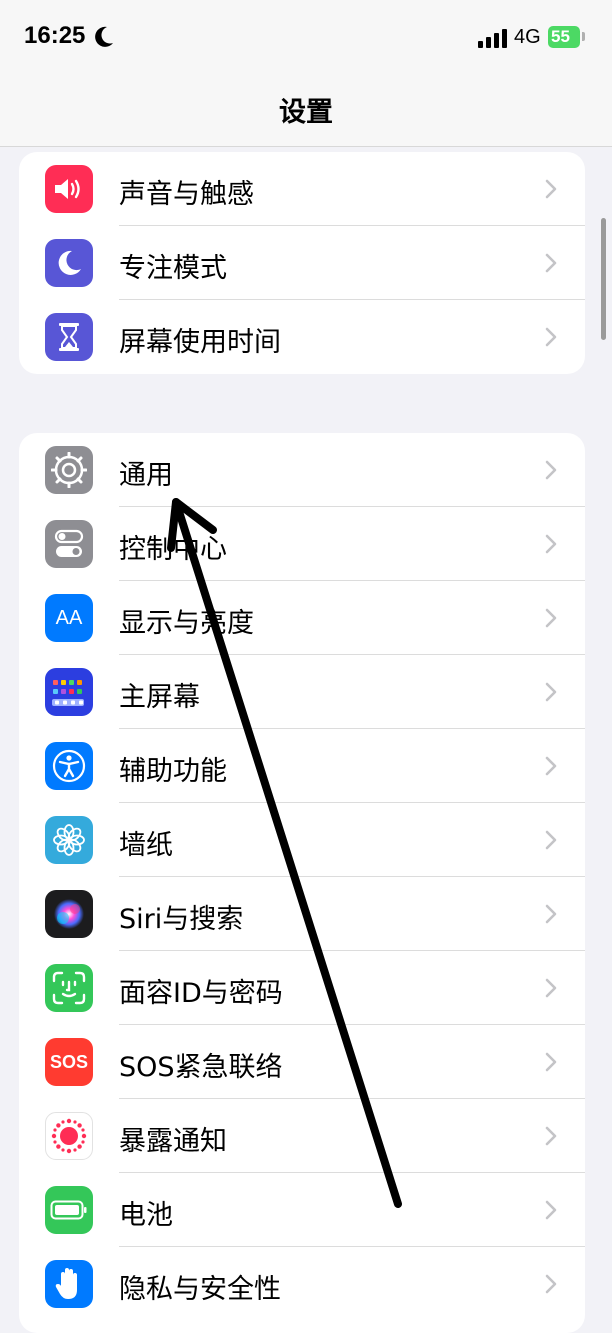 The image size is (612, 1333). Describe the element at coordinates (173, 268) in the screenshot. I see `settings-row-label: 专注模式` at that location.